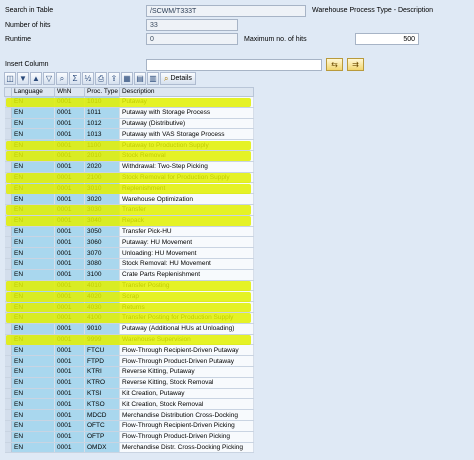 Image resolution: width=474 pixels, height=460 pixels. Describe the element at coordinates (186, 329) in the screenshot. I see `cell-description: Putaway (Additional HUs at Unloading)` at that location.